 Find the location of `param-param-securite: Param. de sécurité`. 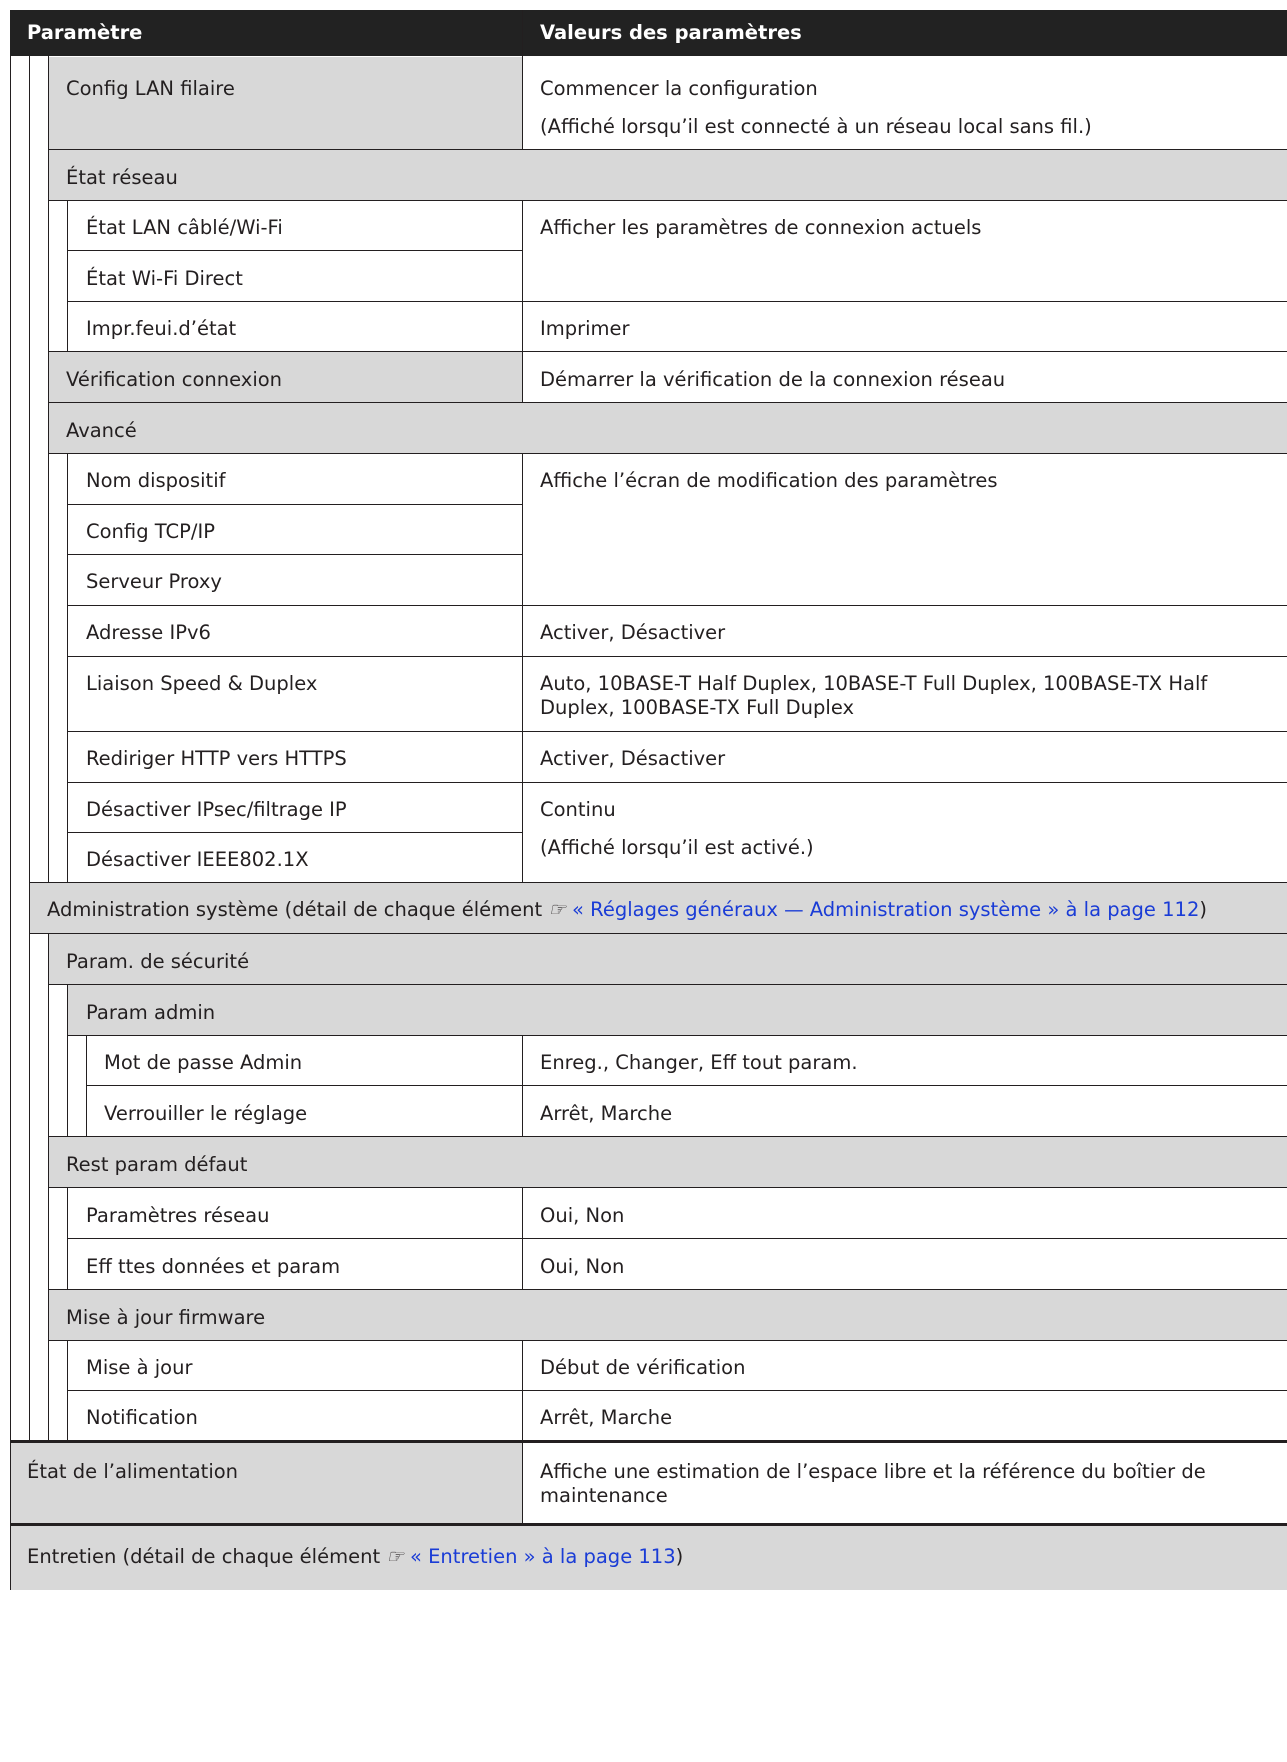

param-param-securite: Param. de sécurité is located at coordinates (158, 961).